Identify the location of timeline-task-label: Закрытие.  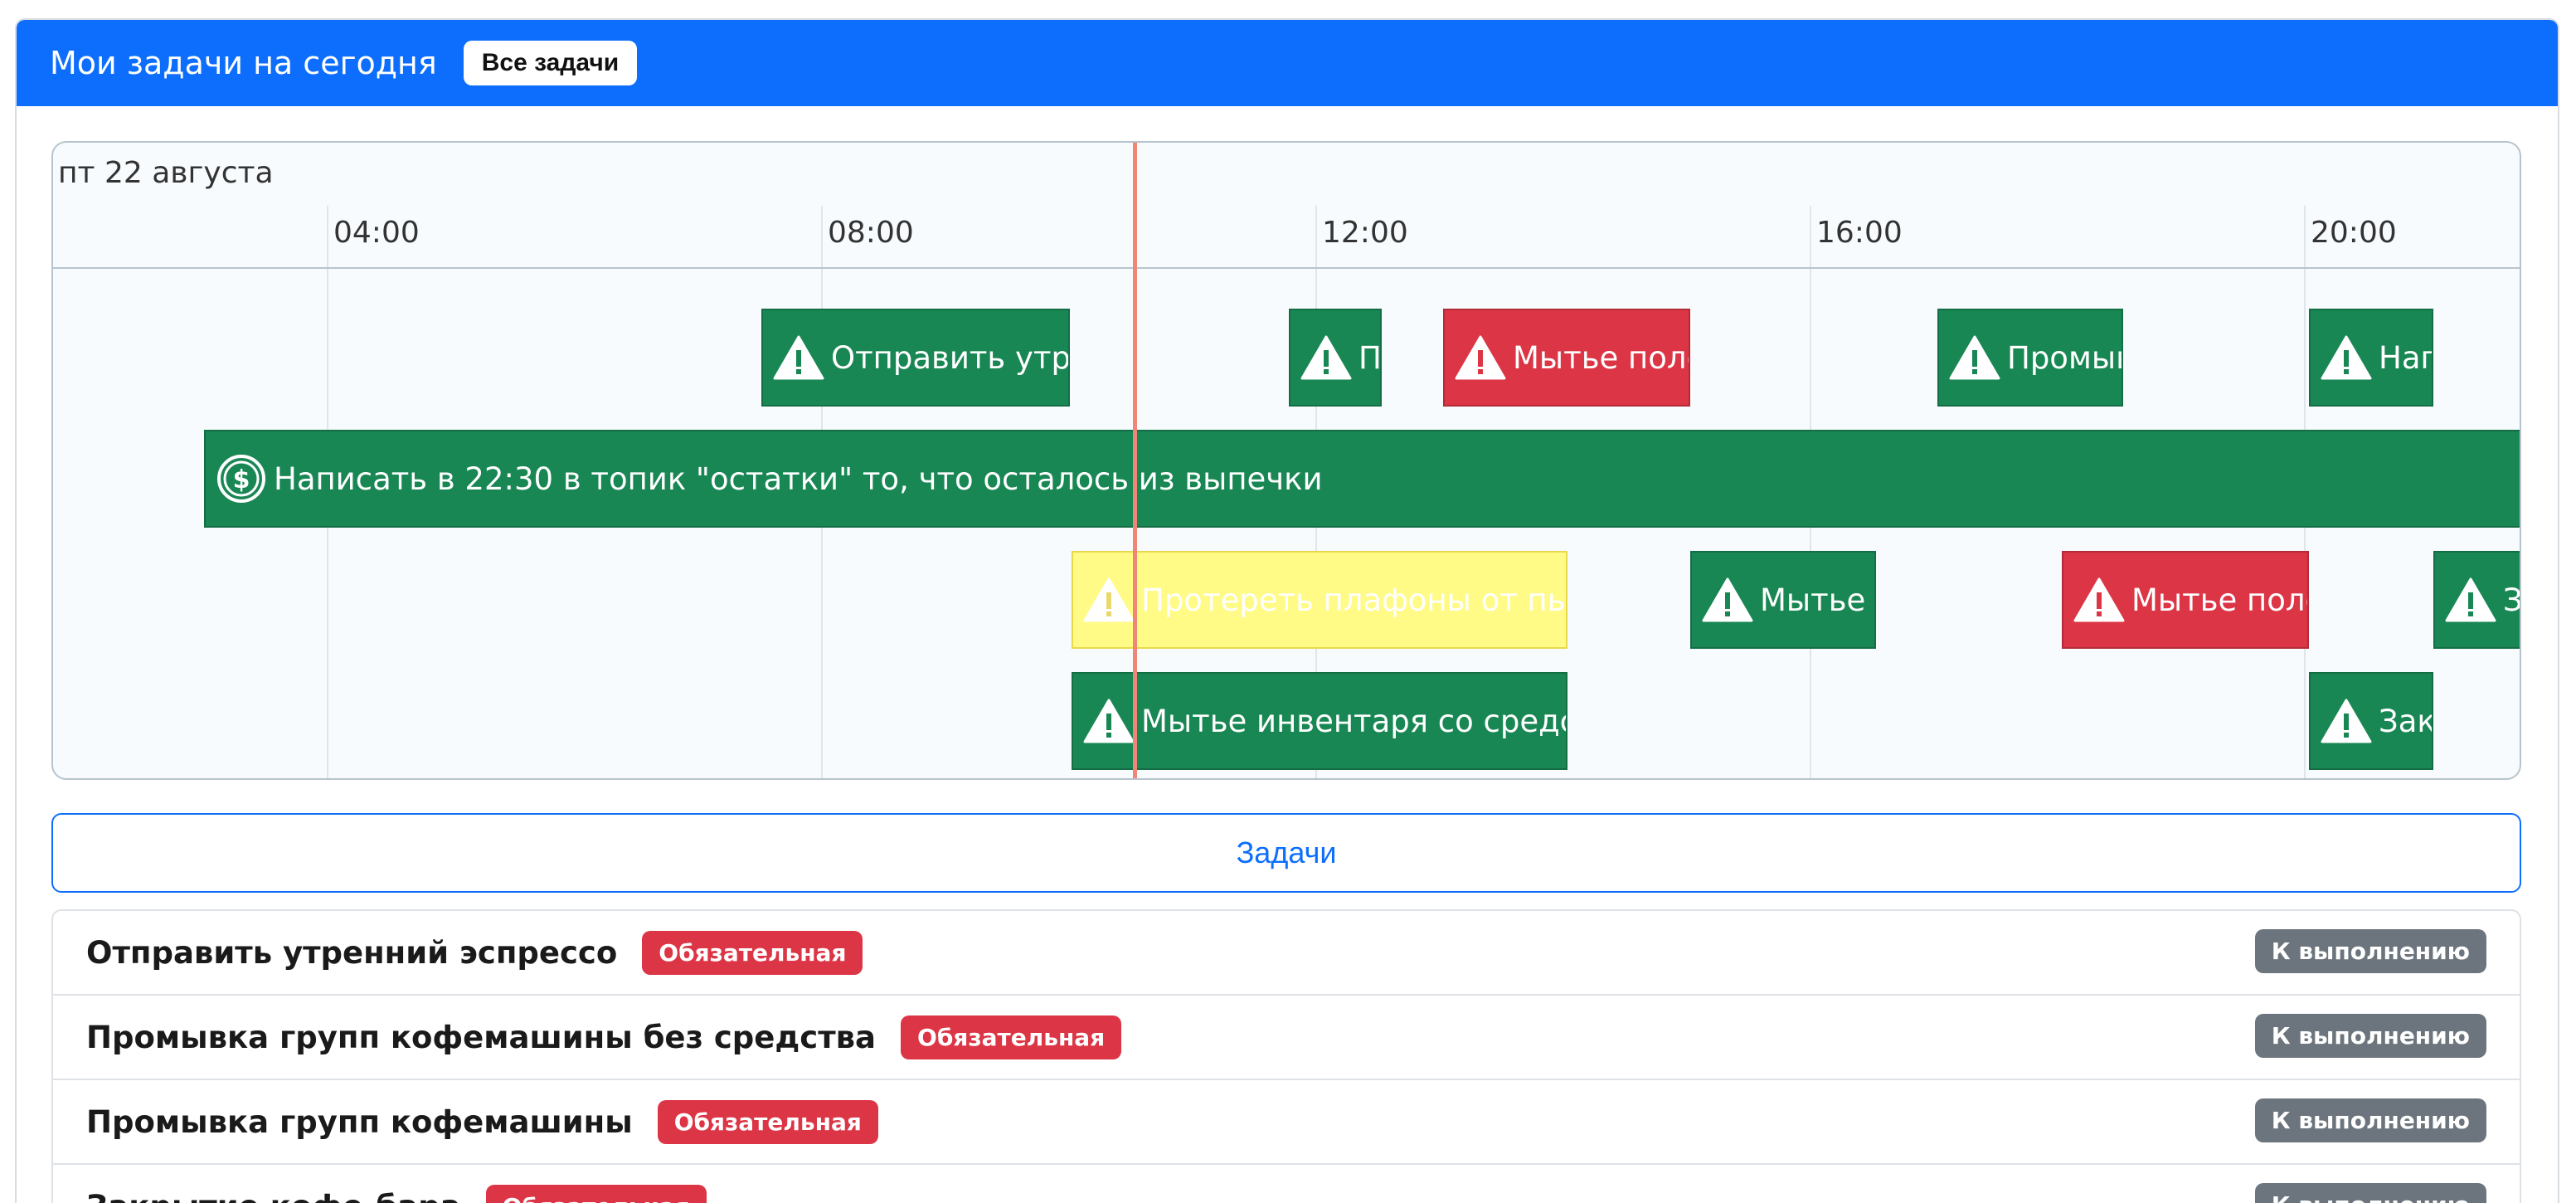
(2512, 600).